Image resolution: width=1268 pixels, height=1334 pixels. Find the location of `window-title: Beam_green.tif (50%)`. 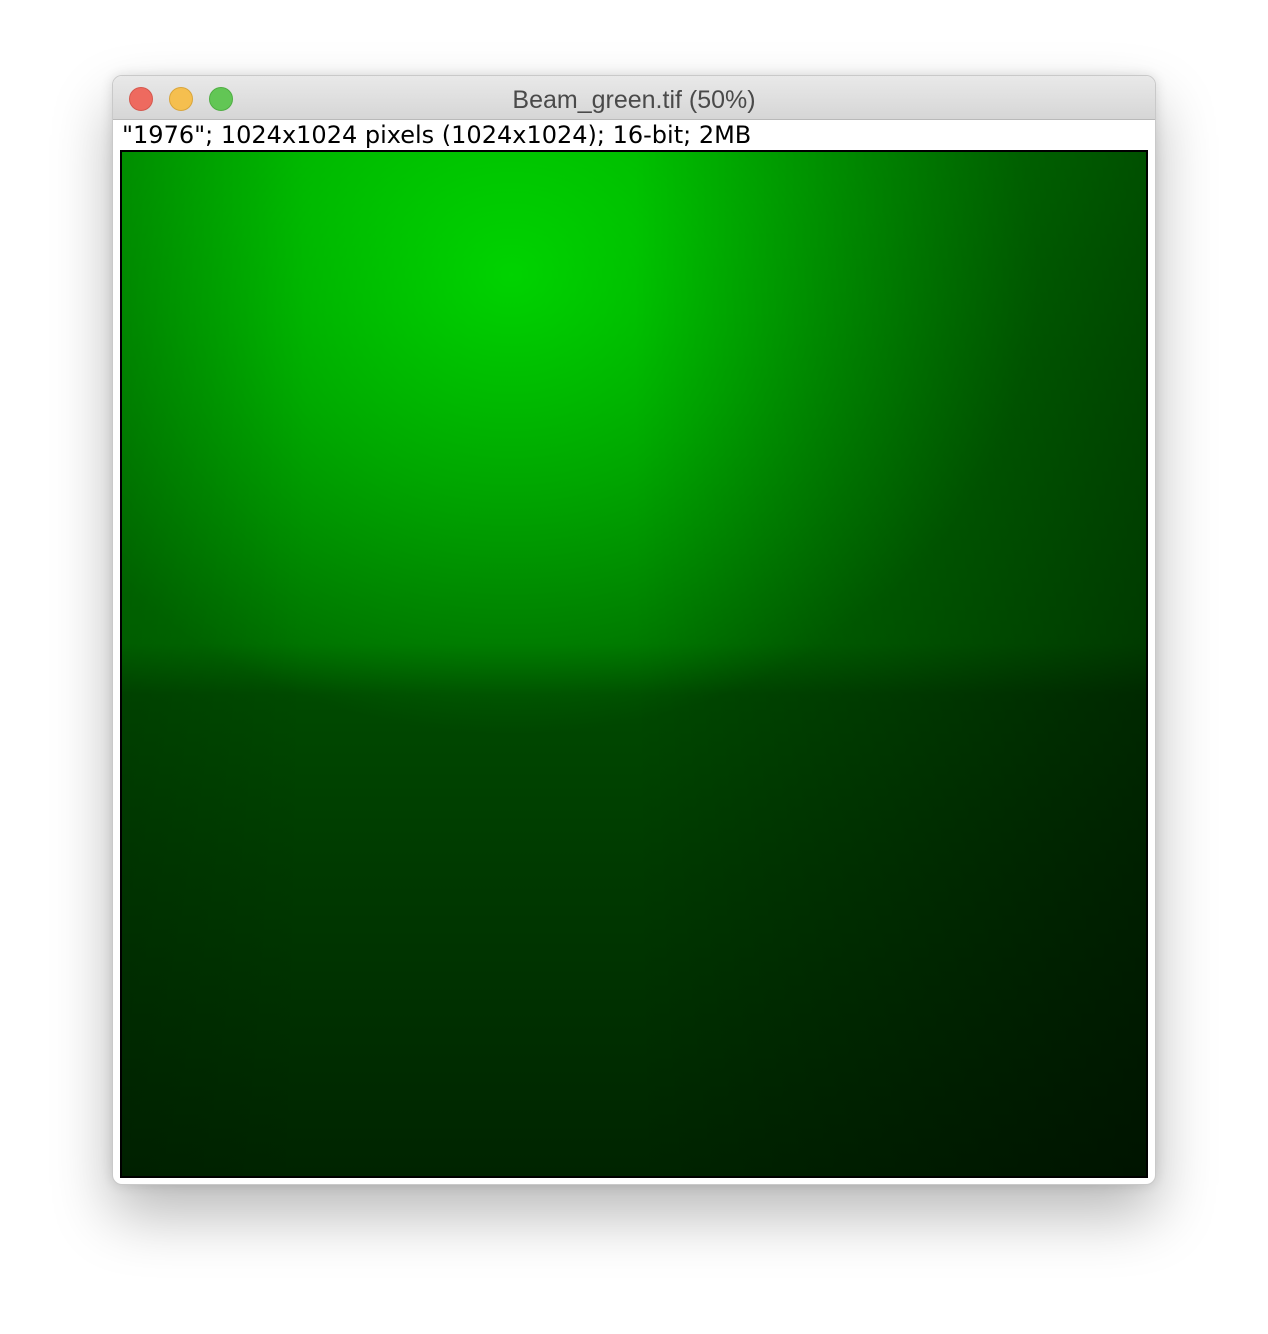

window-title: Beam_green.tif (50%) is located at coordinates (634, 100).